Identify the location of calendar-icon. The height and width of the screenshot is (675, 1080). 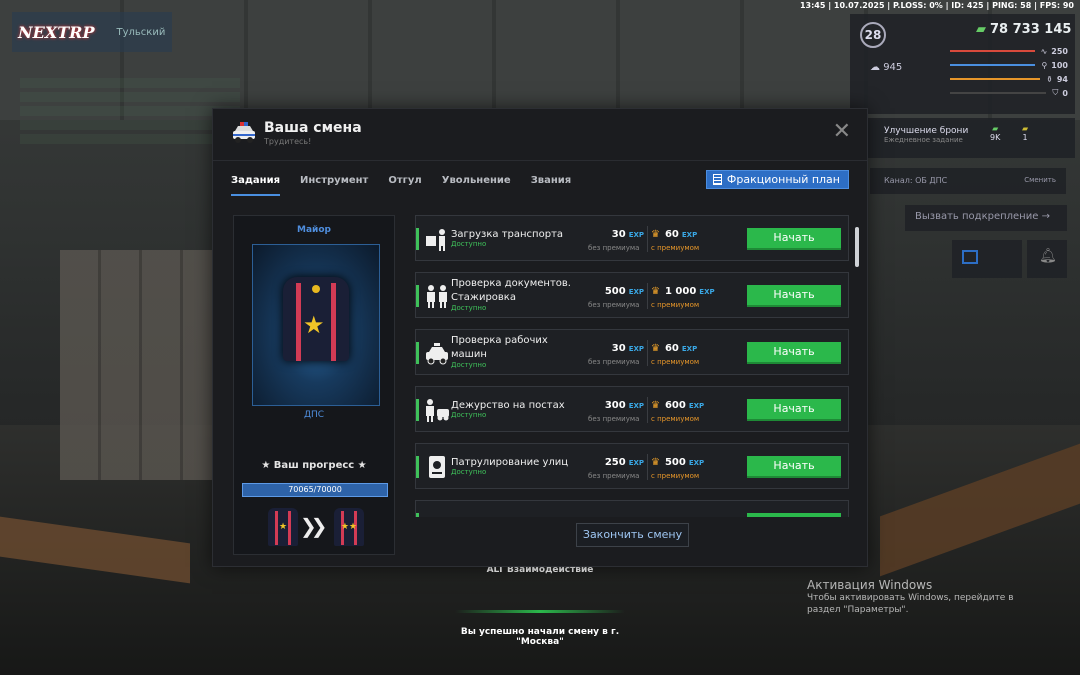
(970, 257).